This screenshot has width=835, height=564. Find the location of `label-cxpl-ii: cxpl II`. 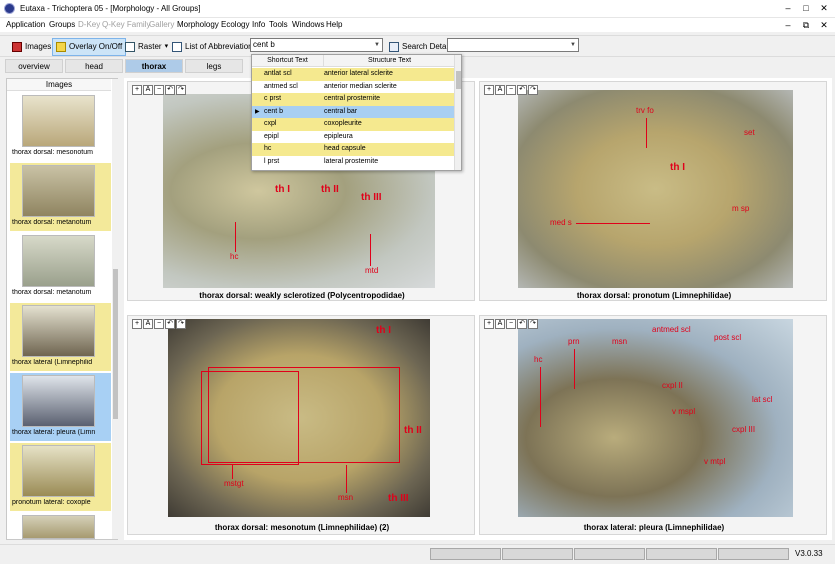

label-cxpl-ii: cxpl II is located at coordinates (672, 385).